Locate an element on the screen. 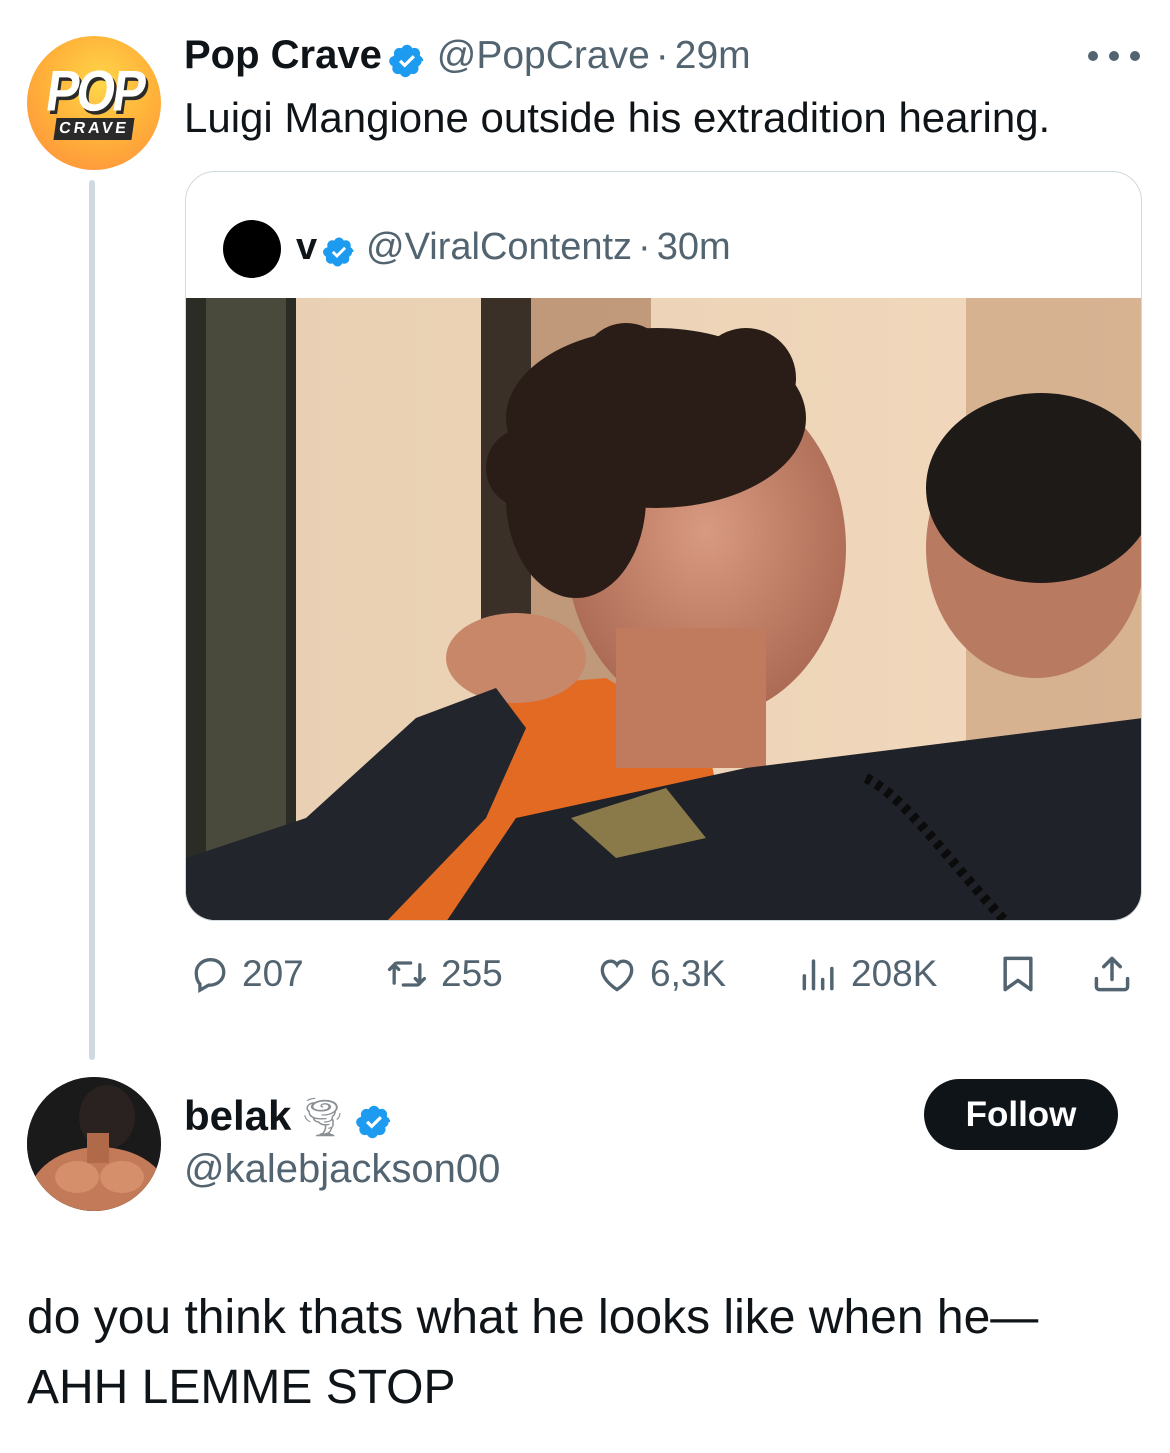 The image size is (1170, 1453). bookmark-icon is located at coordinates (1018, 974).